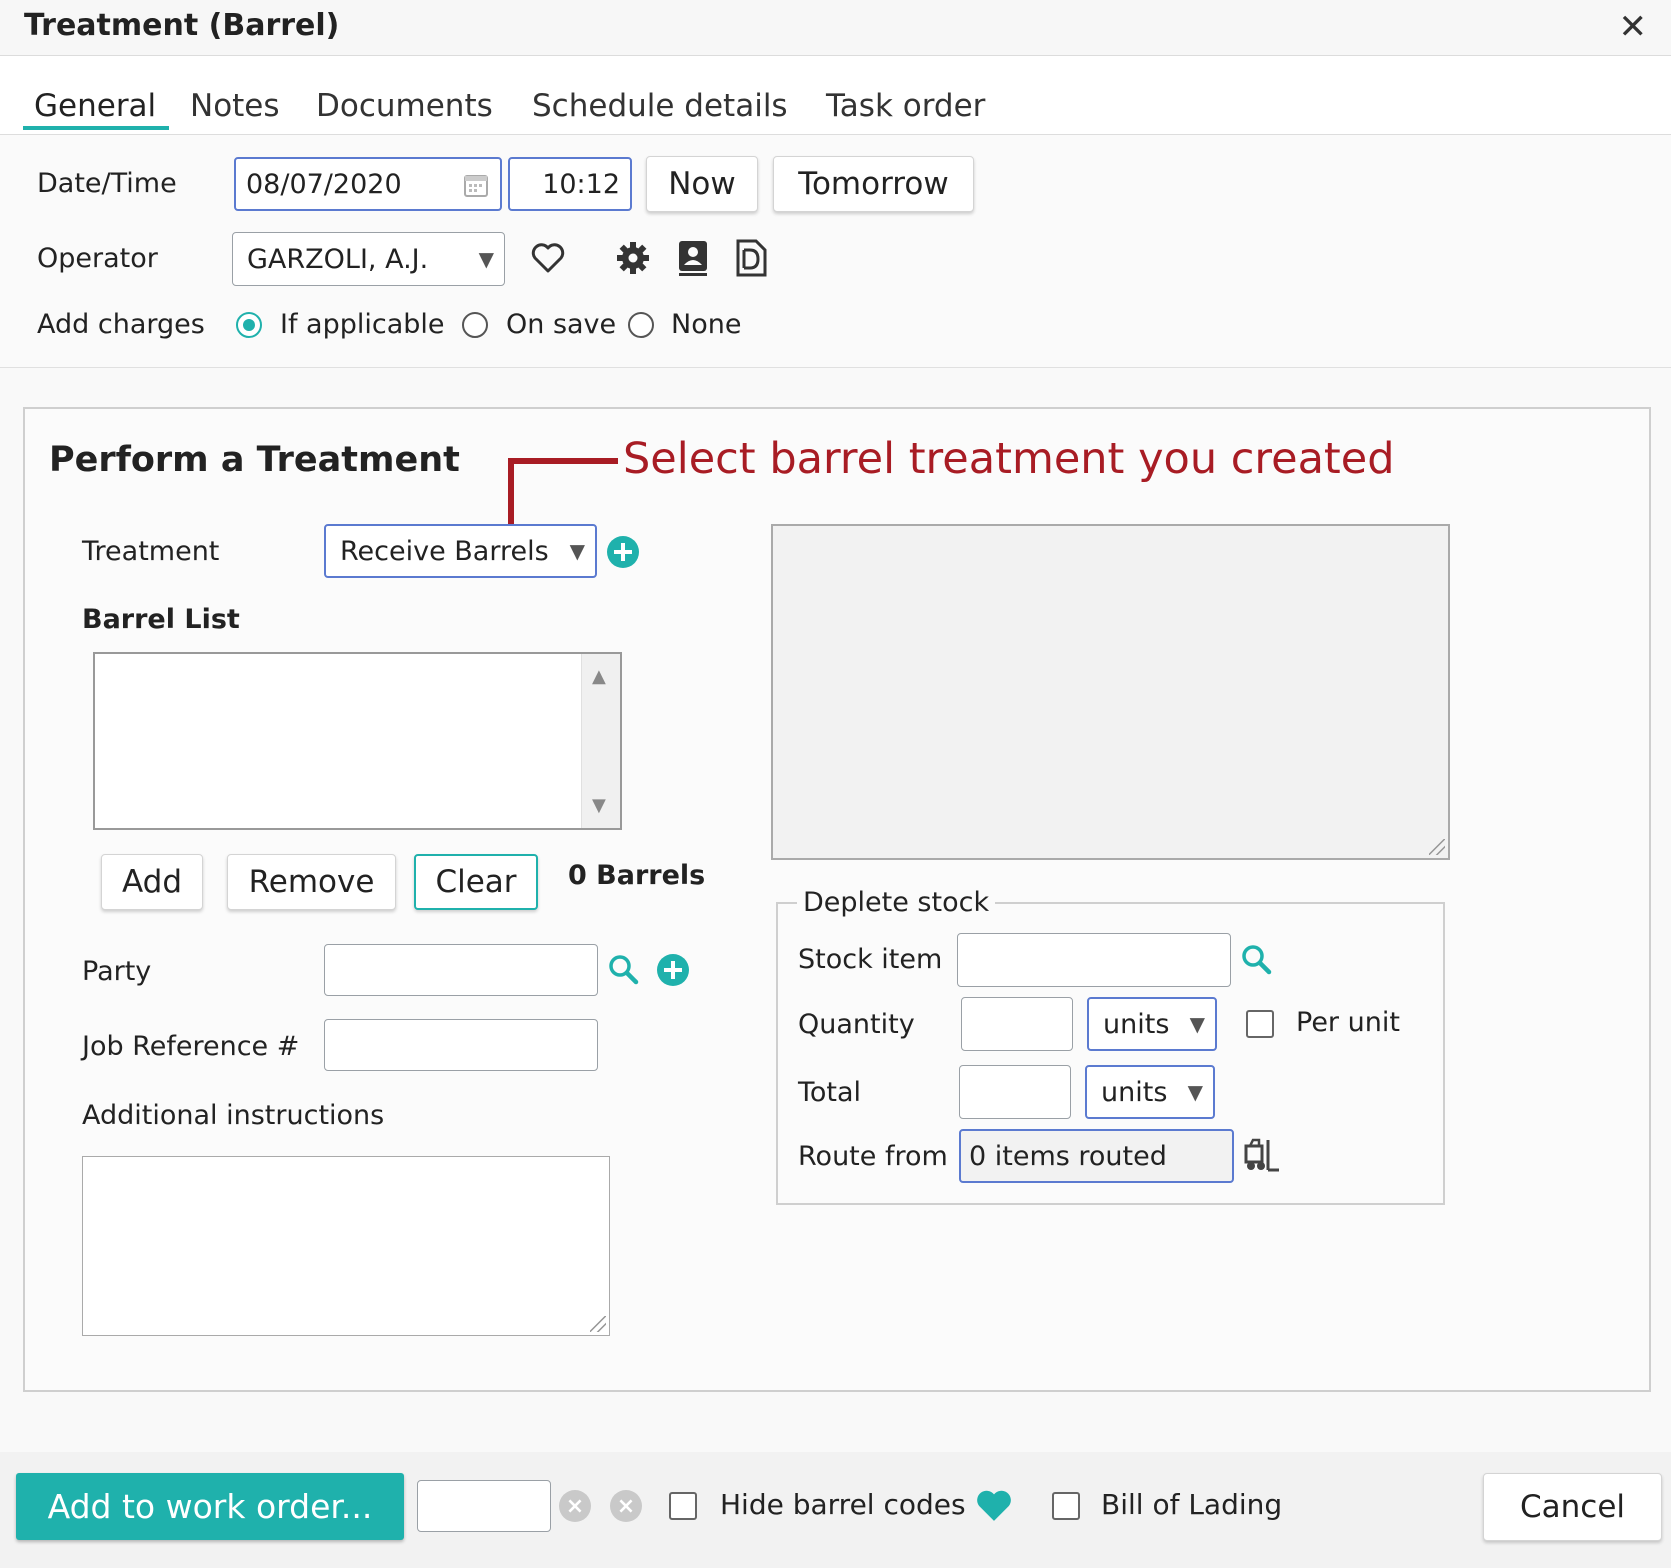 The image size is (1671, 1568). What do you see at coordinates (461, 1045) in the screenshot?
I see `job-reference-input` at bounding box center [461, 1045].